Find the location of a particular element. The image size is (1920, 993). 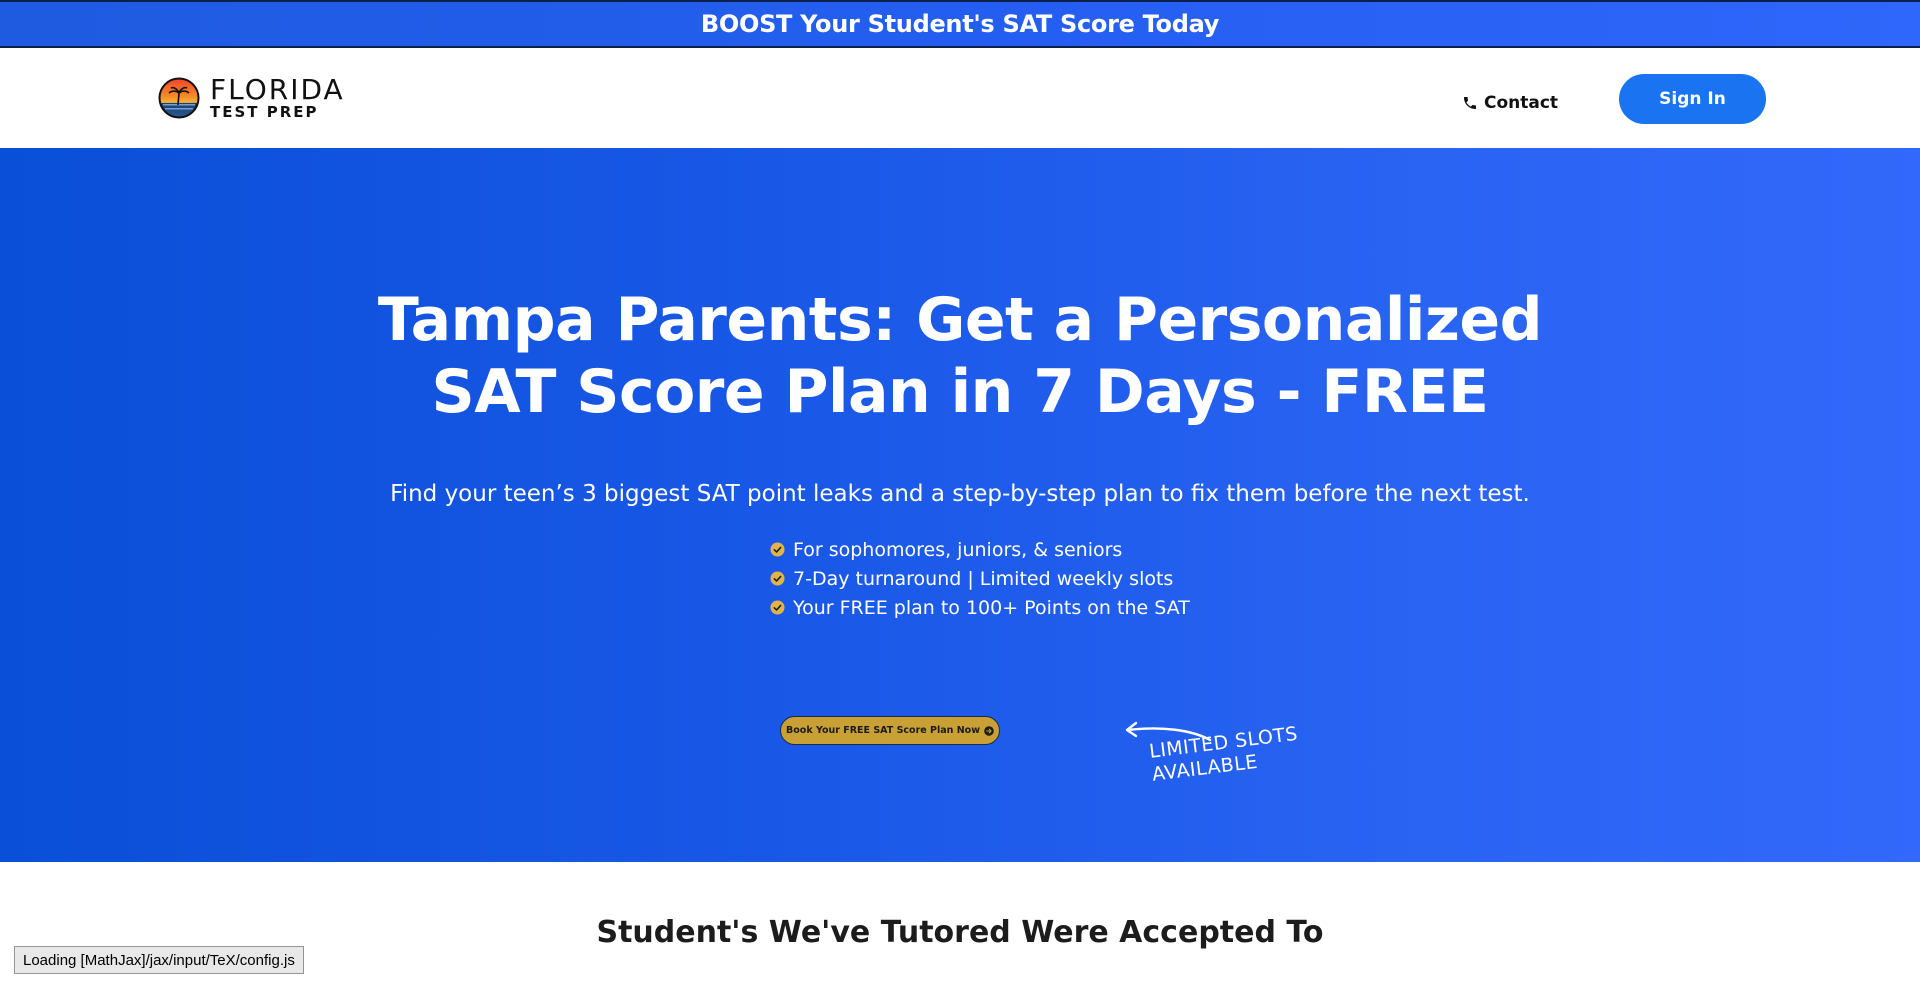

phone-icon is located at coordinates (1470, 103).